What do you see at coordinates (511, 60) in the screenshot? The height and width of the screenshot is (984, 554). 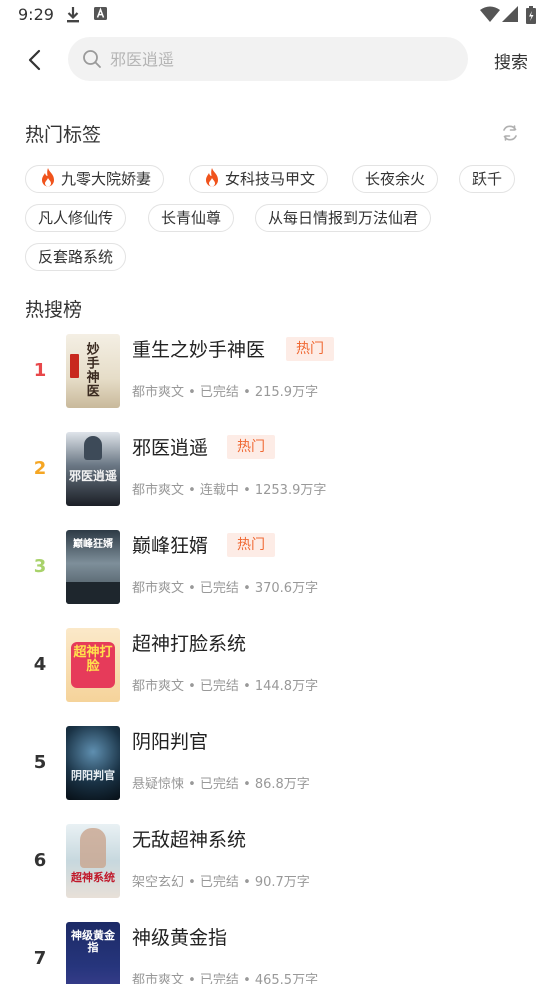 I see `search-button: 搜索` at bounding box center [511, 60].